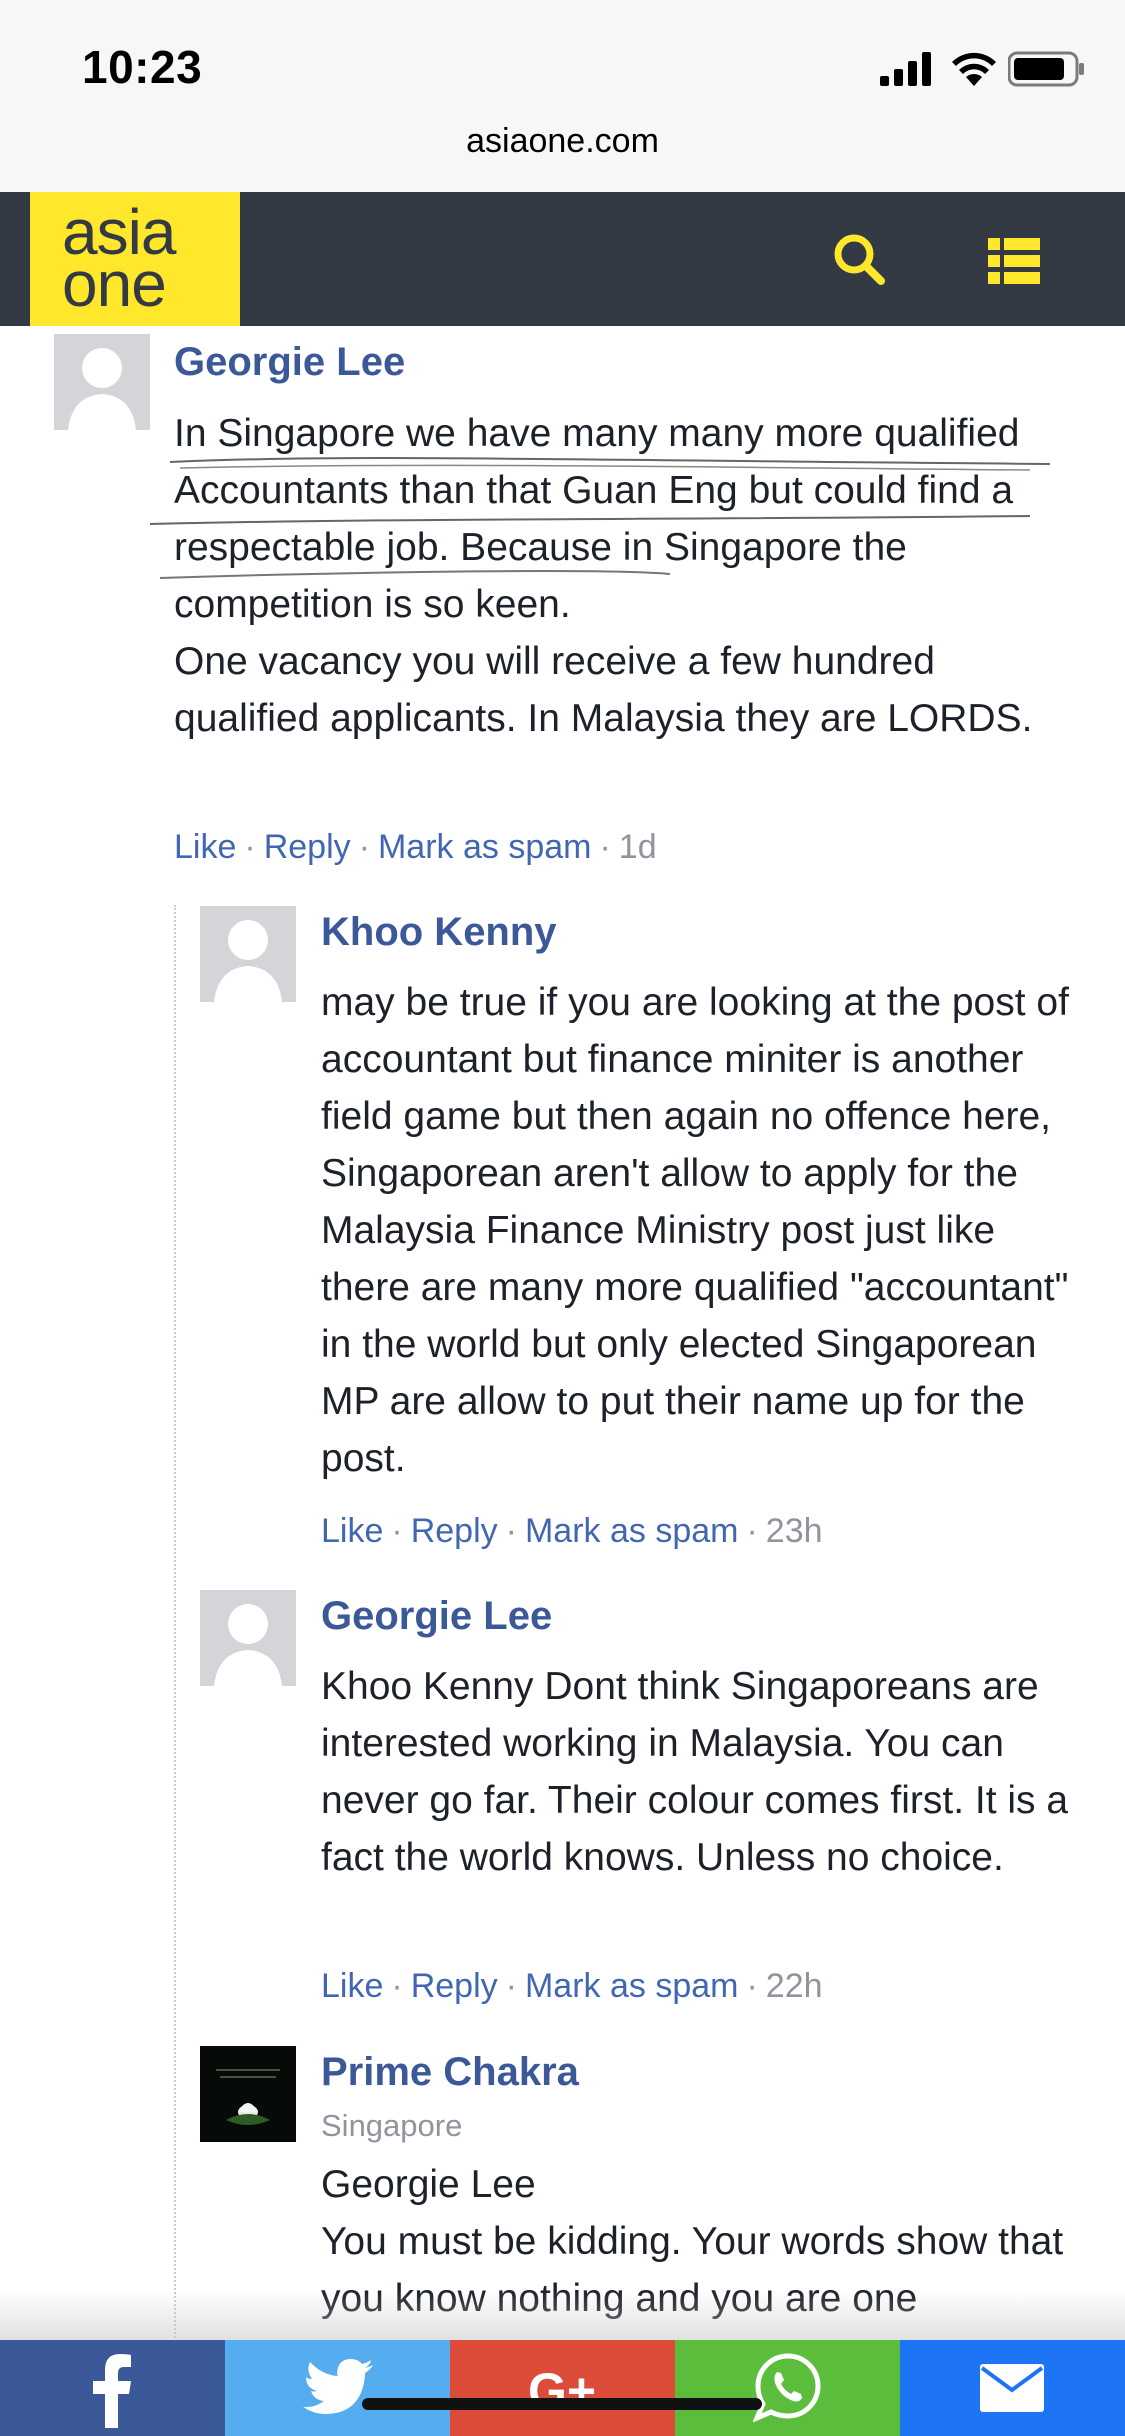  I want to click on comment-age: 1d, so click(637, 847).